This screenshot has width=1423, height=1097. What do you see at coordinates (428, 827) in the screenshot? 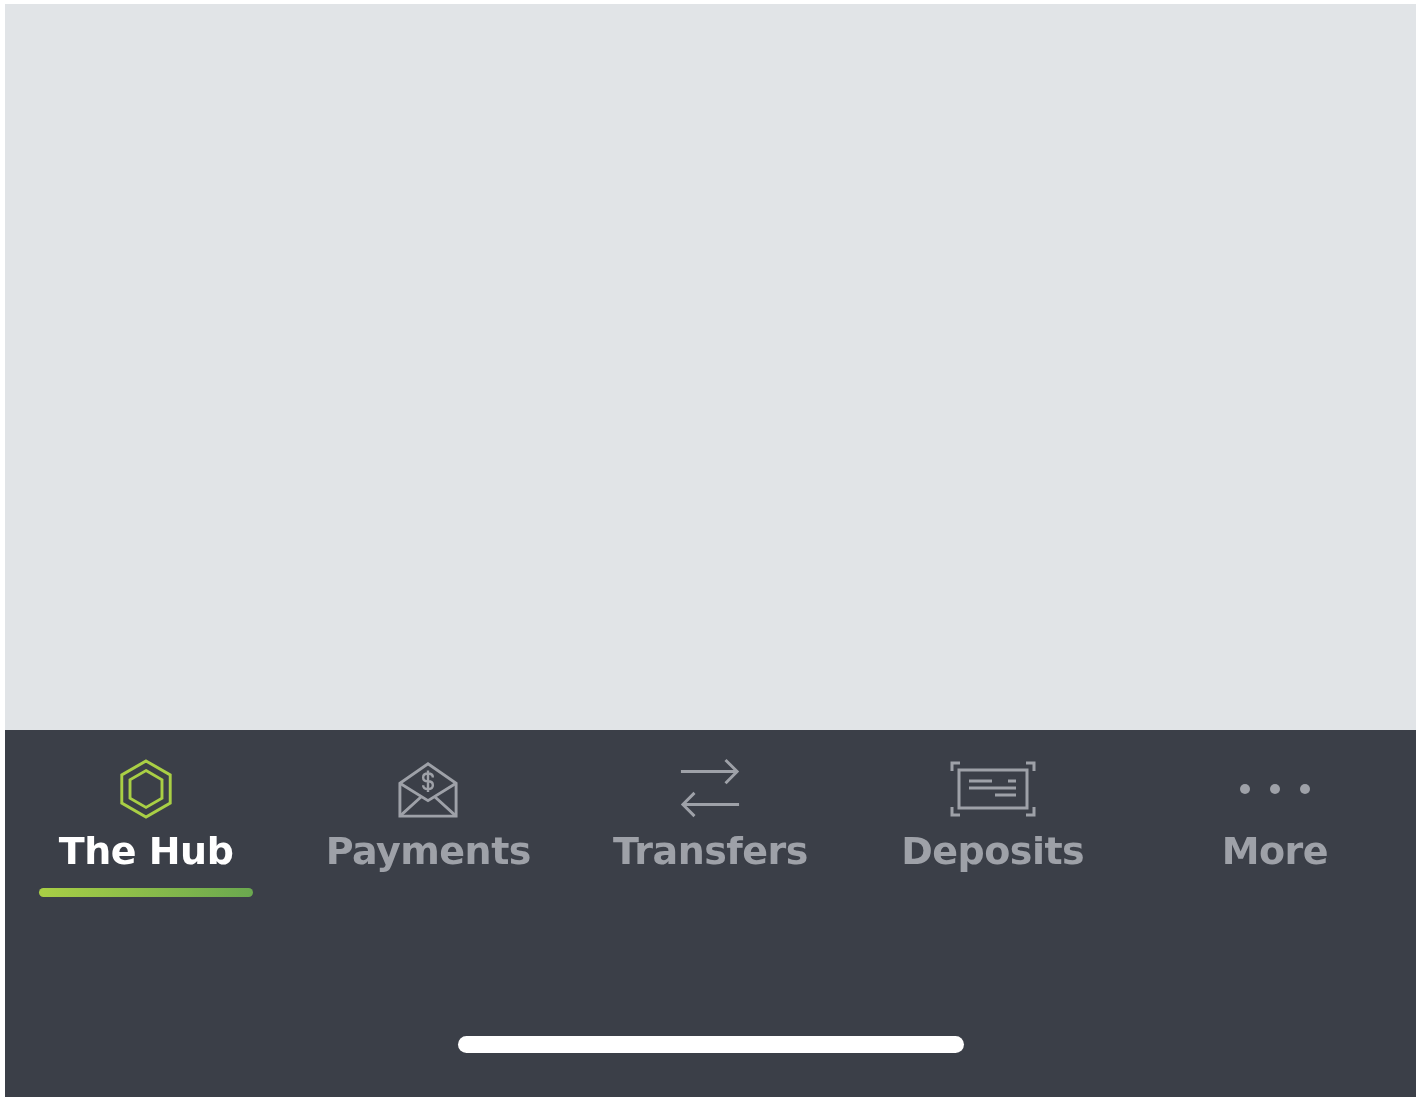
I see `tab: Payments` at bounding box center [428, 827].